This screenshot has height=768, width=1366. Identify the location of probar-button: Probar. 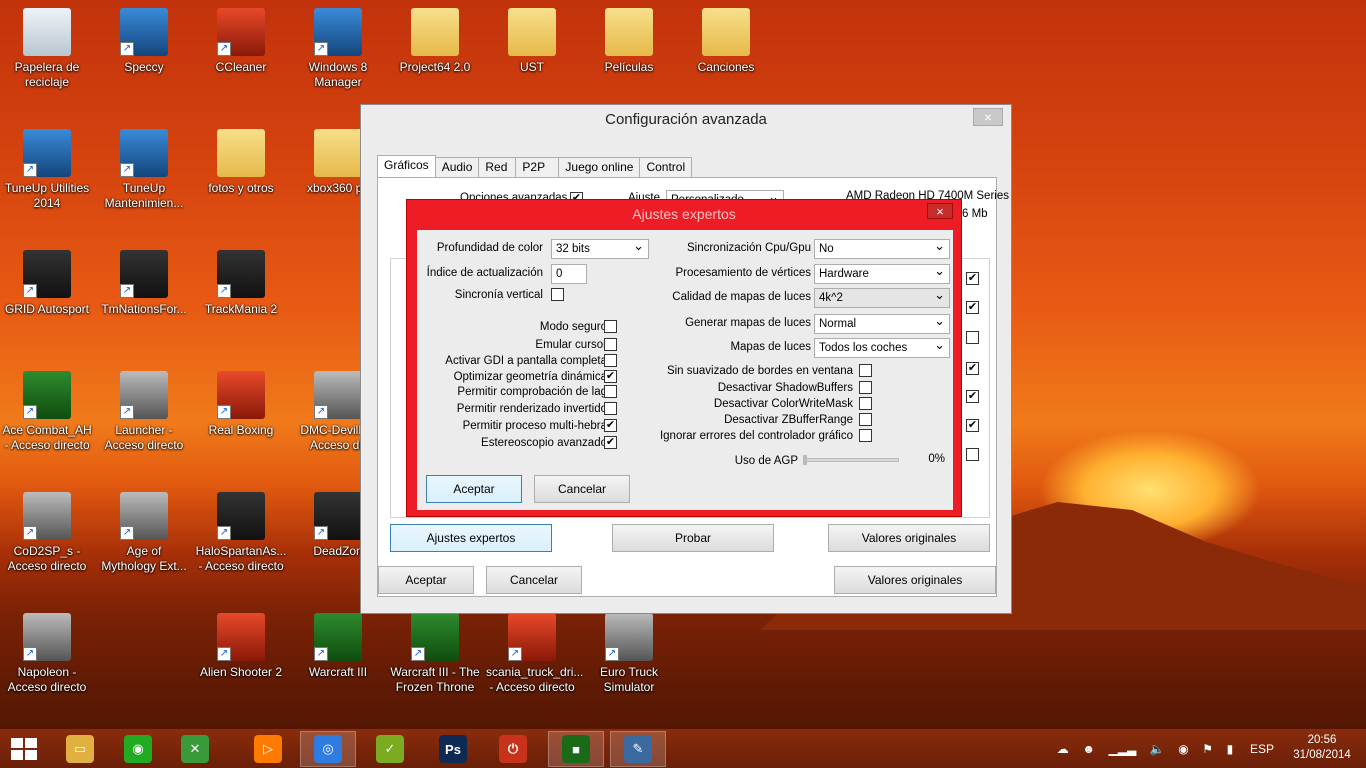
(693, 538).